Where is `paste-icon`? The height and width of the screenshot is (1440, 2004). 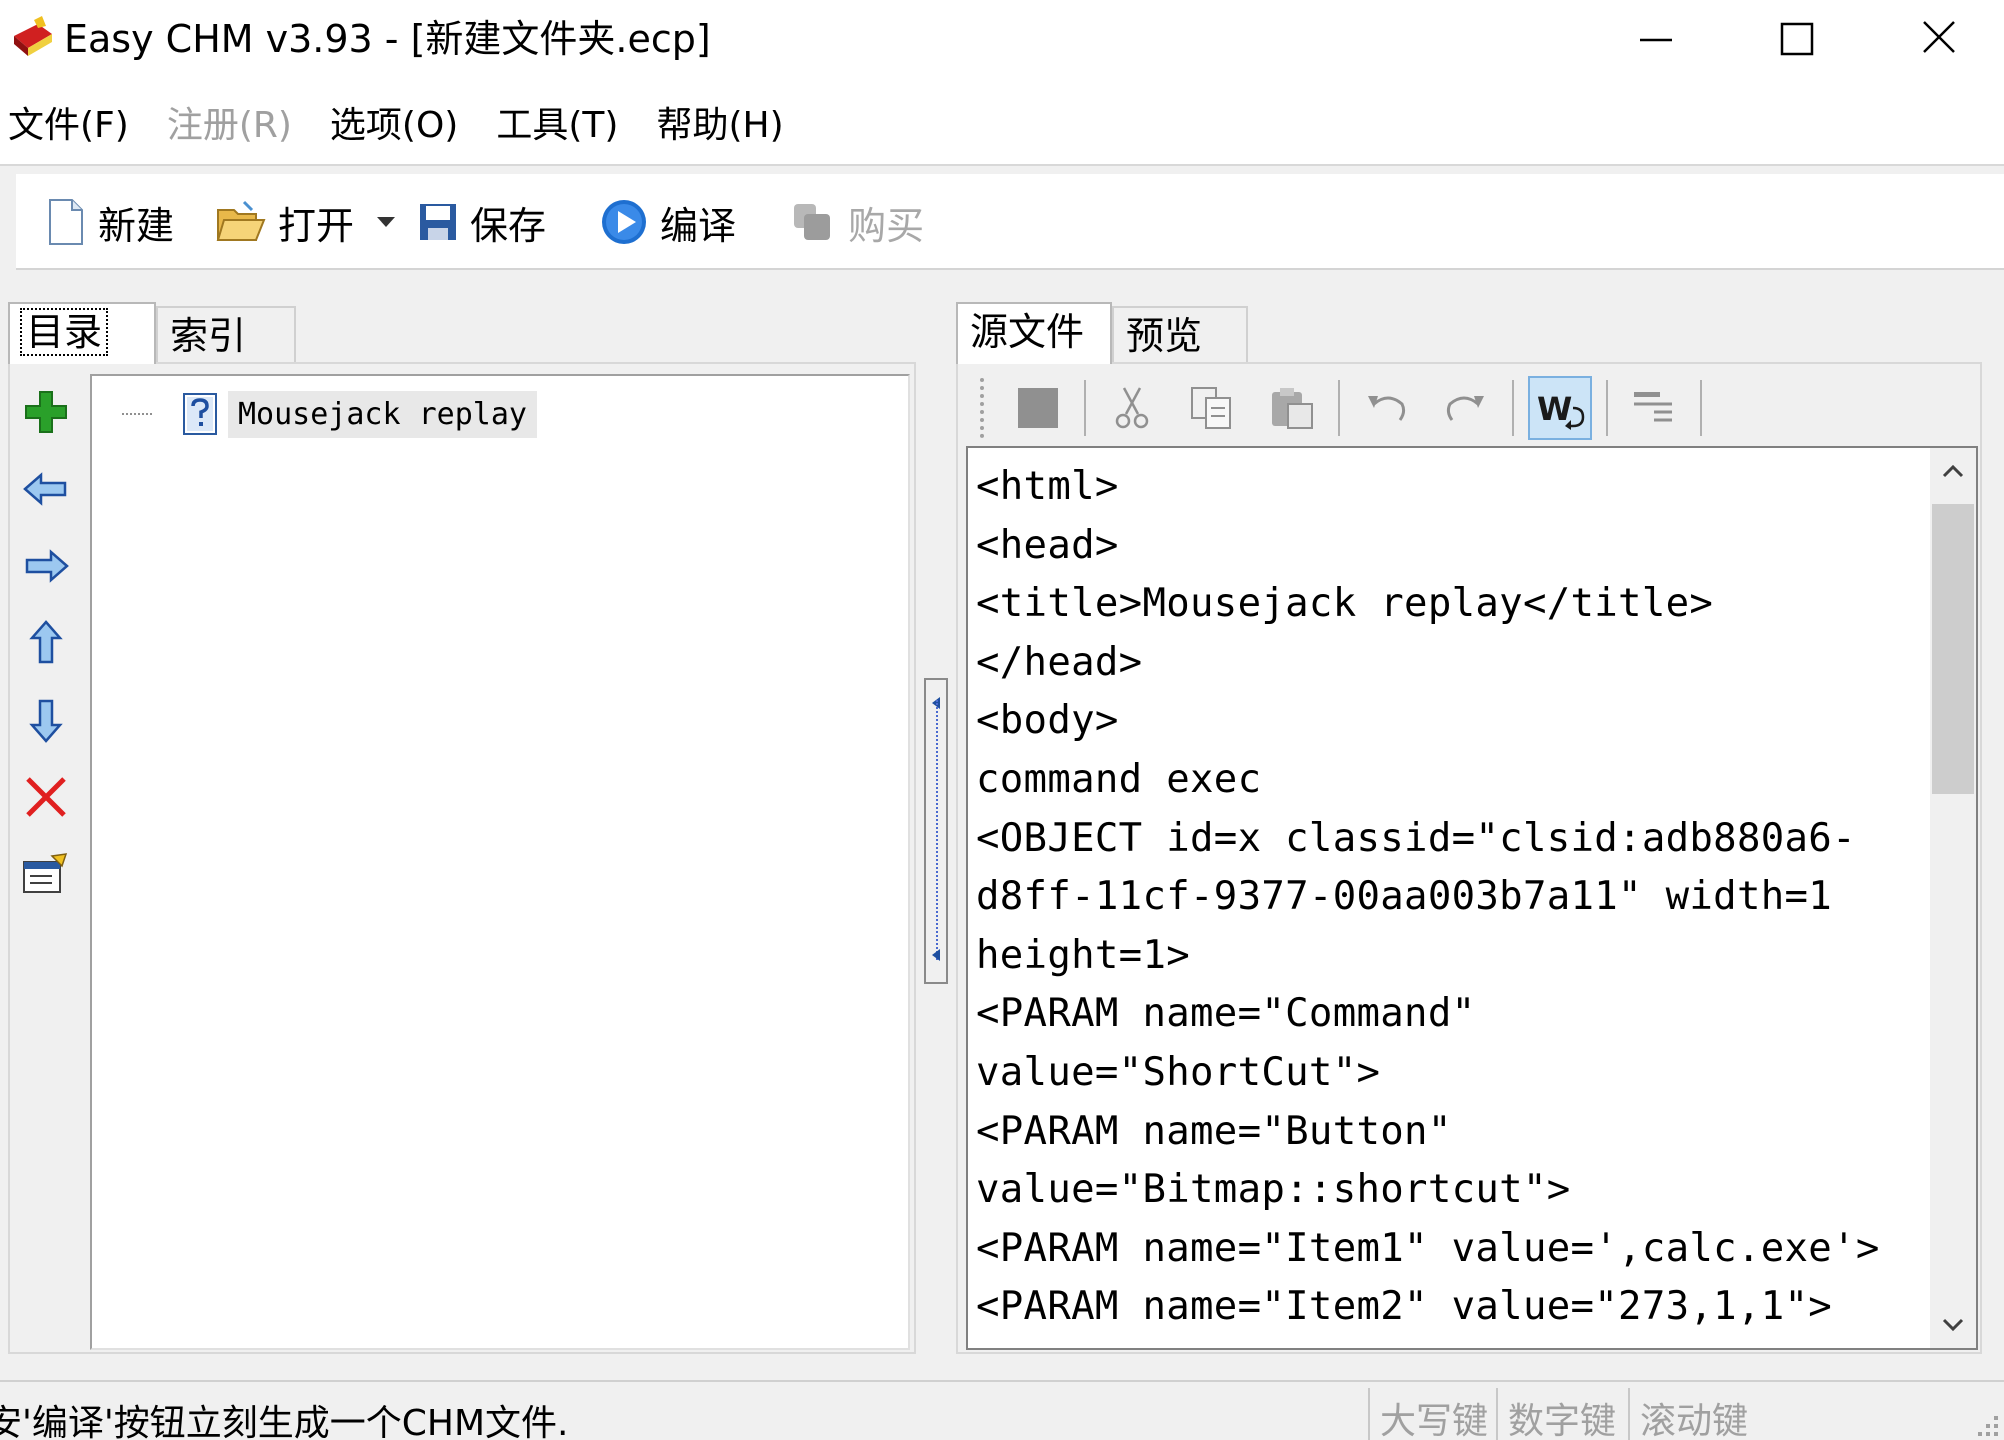
paste-icon is located at coordinates (1292, 408).